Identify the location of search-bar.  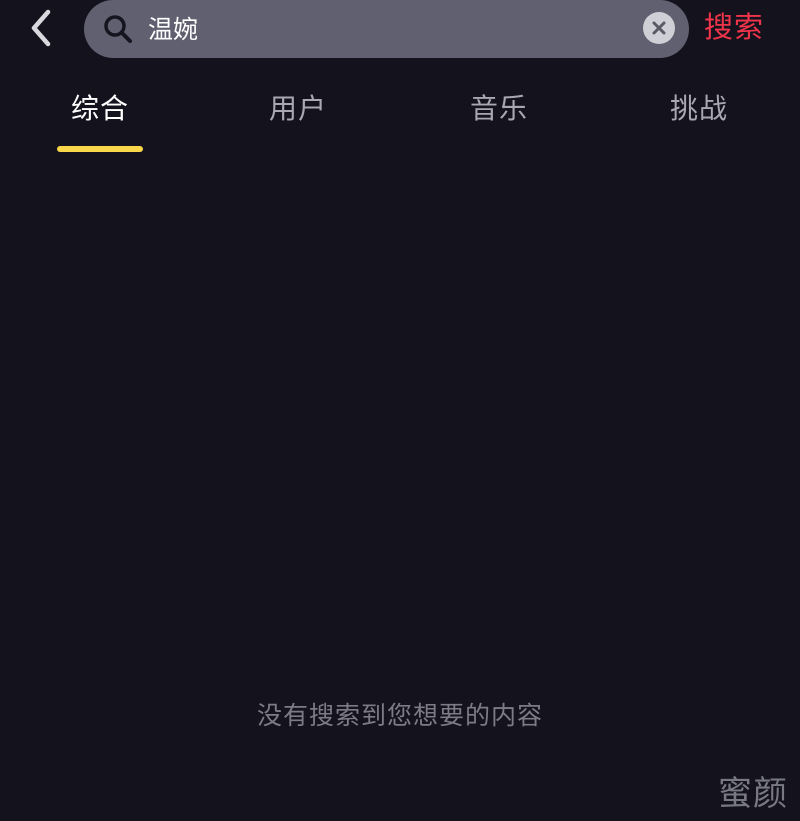
(386, 29).